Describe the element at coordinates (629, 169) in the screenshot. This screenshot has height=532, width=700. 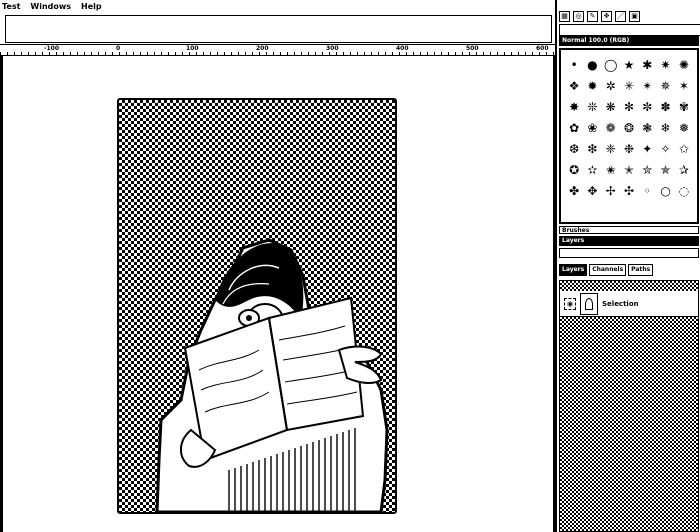
I see `brush-item: ✭` at that location.